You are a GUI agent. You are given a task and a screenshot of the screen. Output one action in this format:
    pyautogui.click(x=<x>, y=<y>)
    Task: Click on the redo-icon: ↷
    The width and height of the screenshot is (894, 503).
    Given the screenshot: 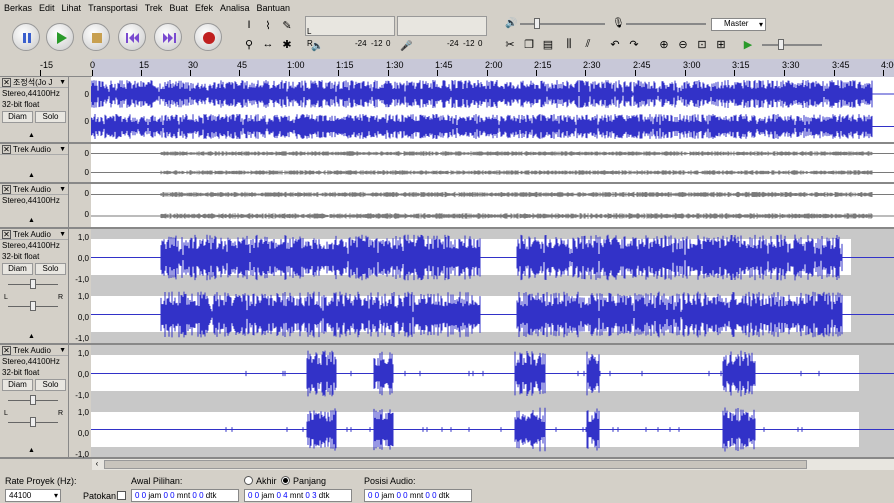 What is the action you would take?
    pyautogui.click(x=634, y=44)
    